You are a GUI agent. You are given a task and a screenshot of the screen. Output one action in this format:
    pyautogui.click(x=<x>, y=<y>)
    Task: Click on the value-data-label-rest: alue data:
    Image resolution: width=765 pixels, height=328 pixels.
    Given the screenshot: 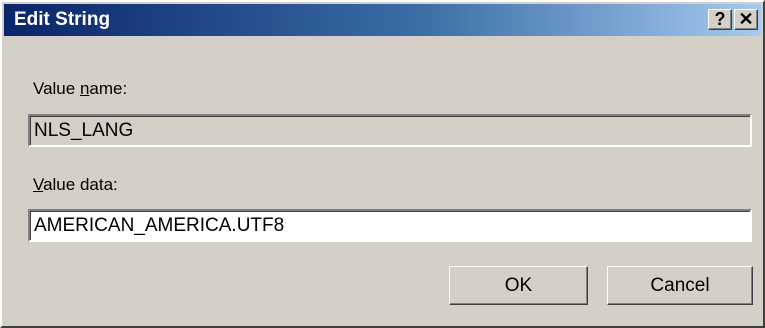 What is the action you would take?
    pyautogui.click(x=80, y=184)
    